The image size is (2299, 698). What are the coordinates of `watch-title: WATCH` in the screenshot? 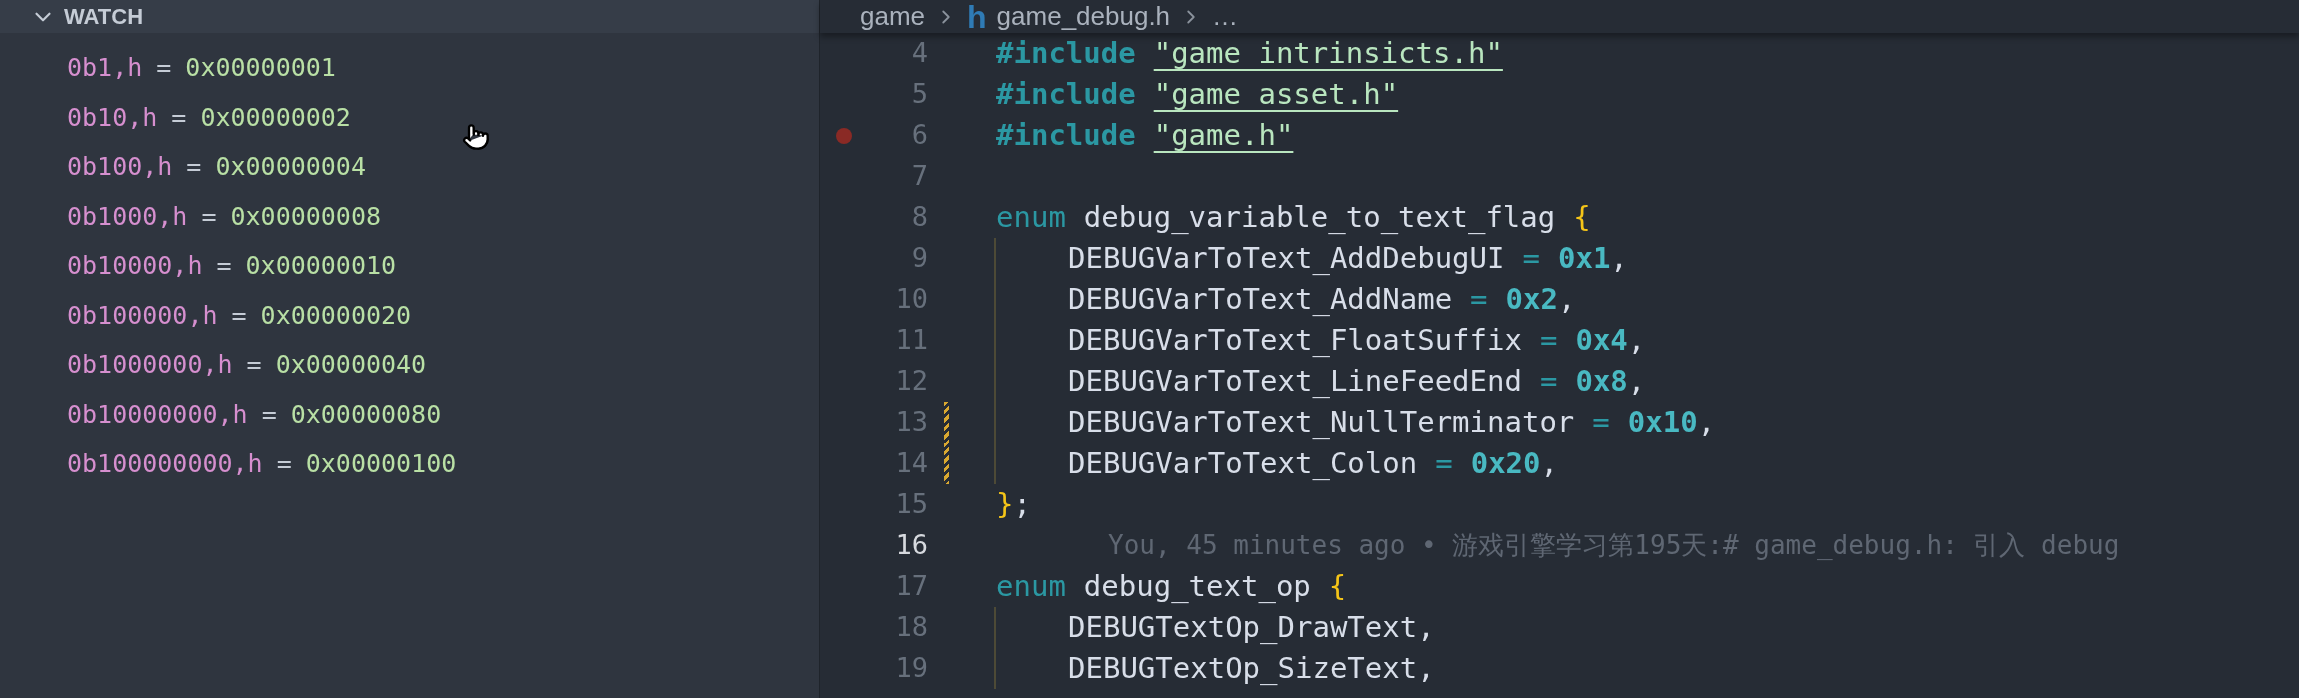 It's located at (104, 17).